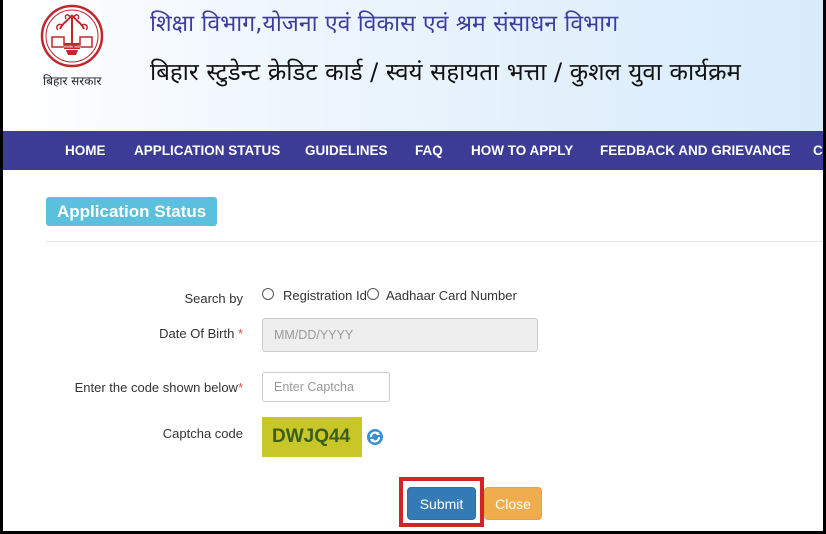  I want to click on refresh-icon, so click(375, 437).